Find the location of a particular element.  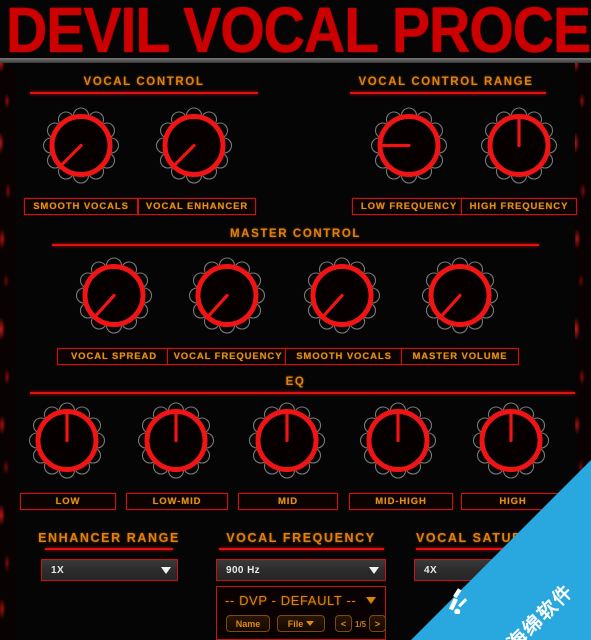

knob-eq-low-mid-graphic is located at coordinates (176, 440).